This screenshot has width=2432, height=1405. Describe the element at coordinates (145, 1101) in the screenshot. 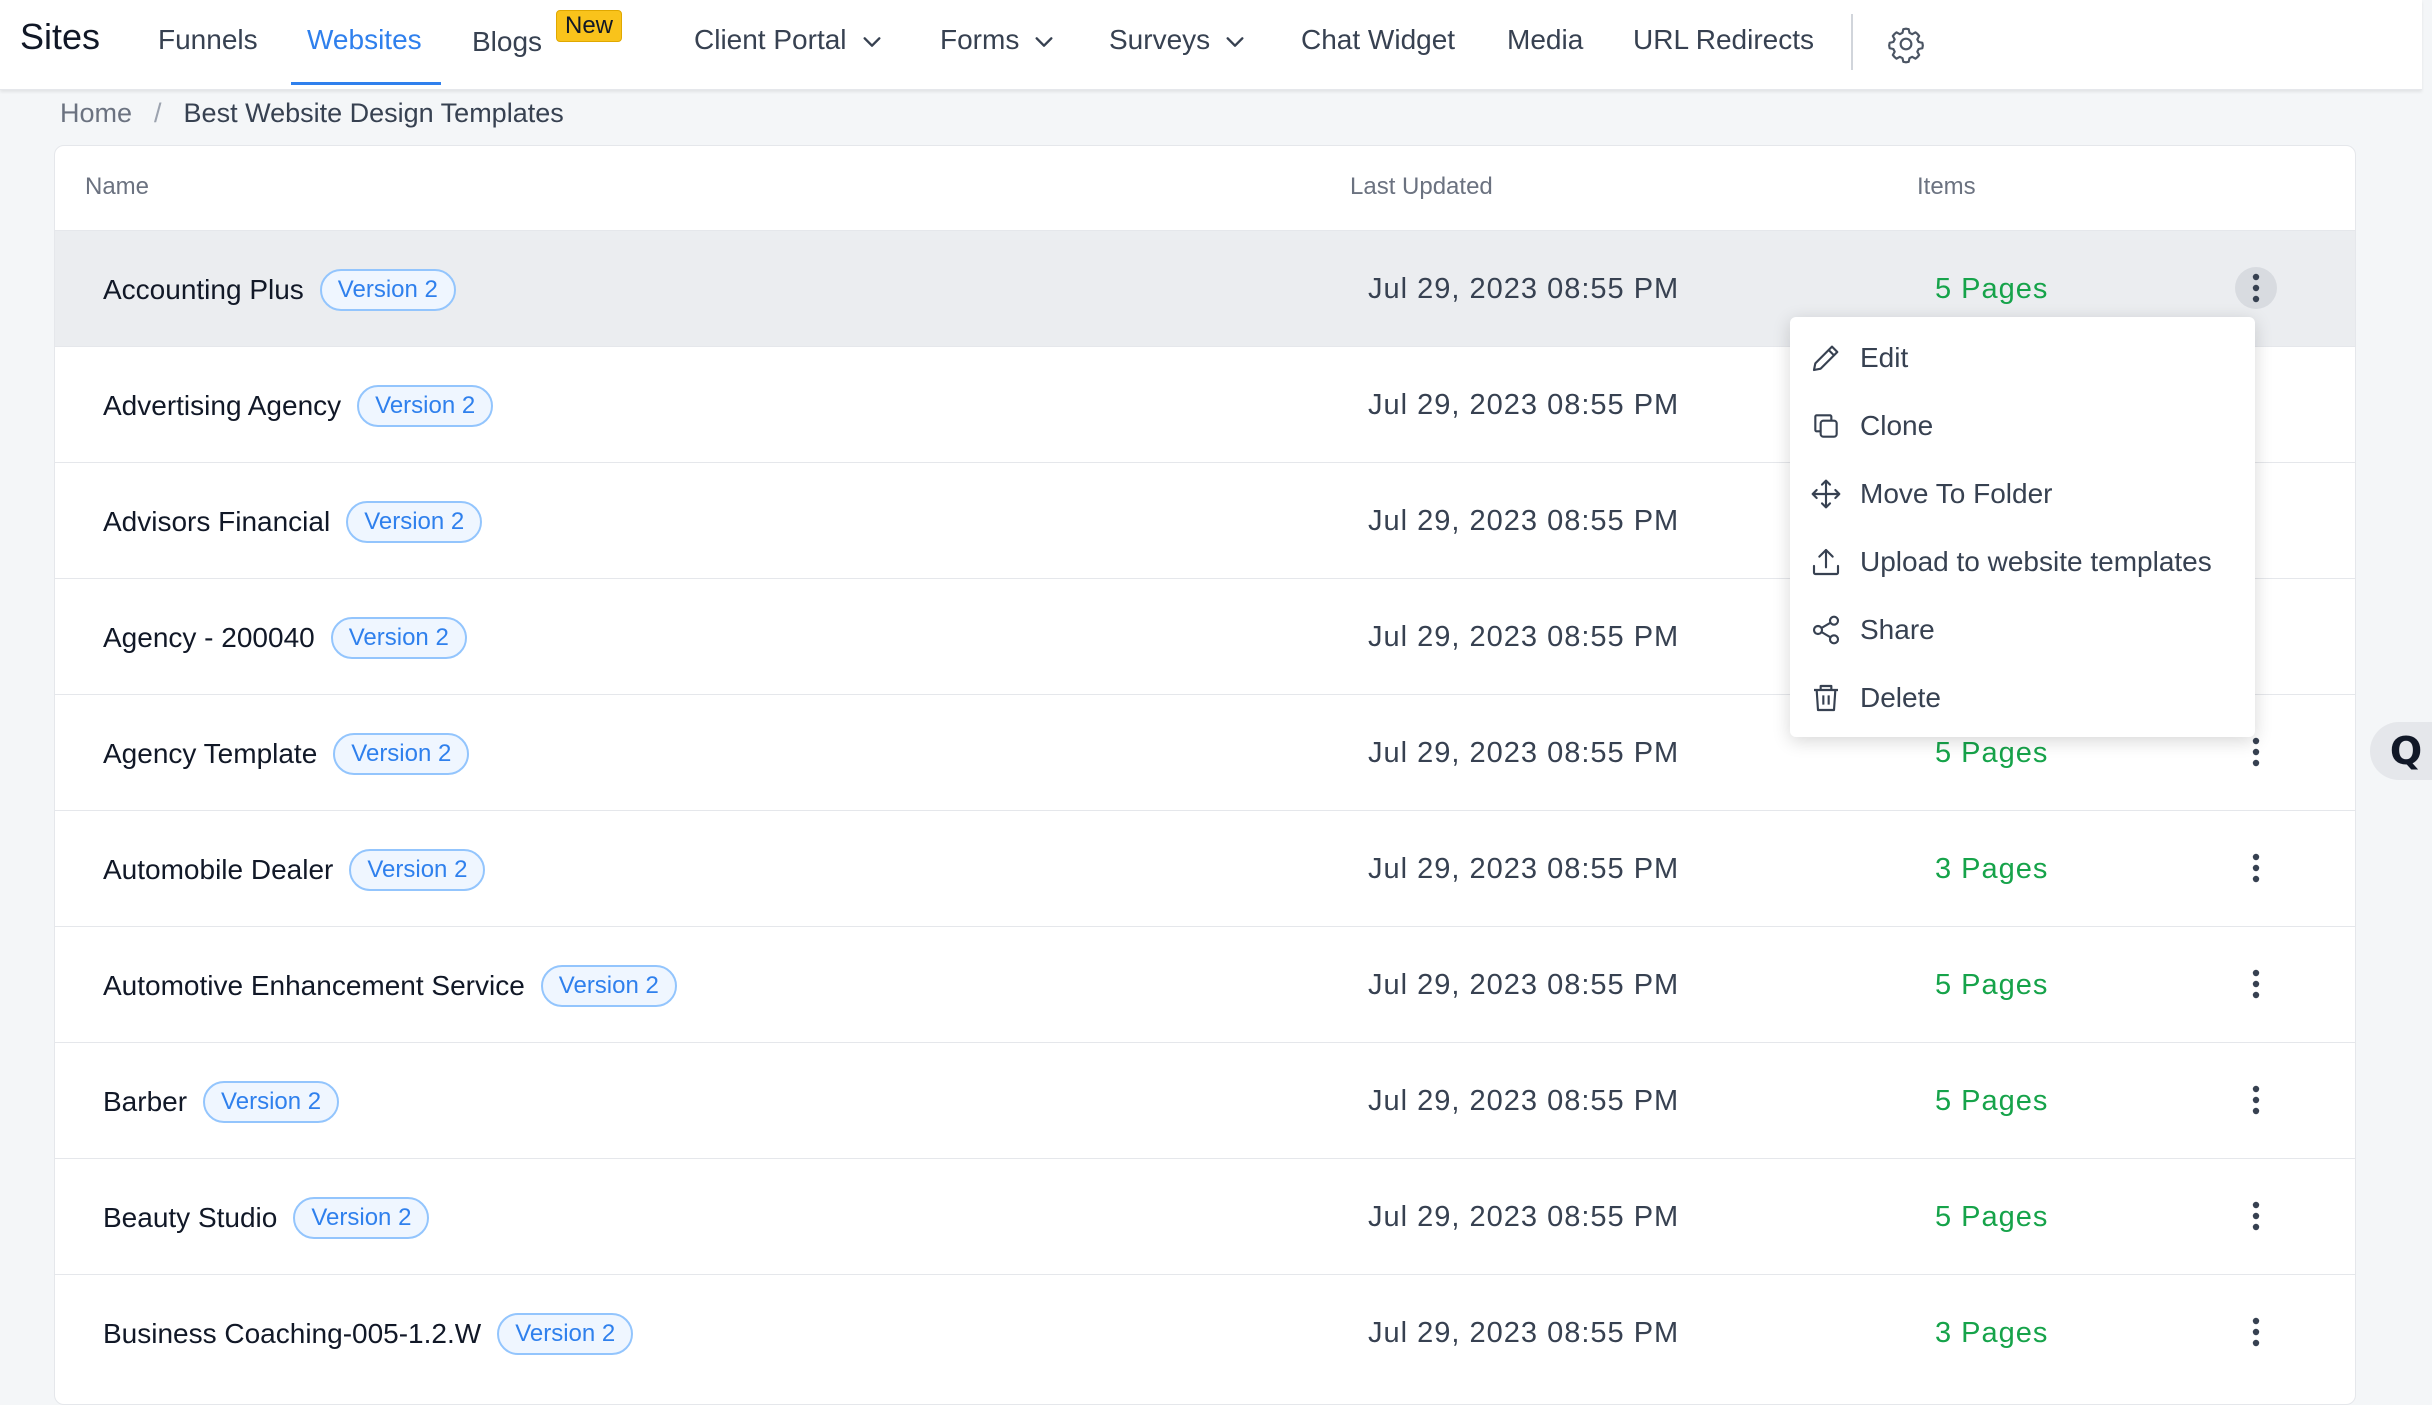

I see `template-name: Barber` at that location.